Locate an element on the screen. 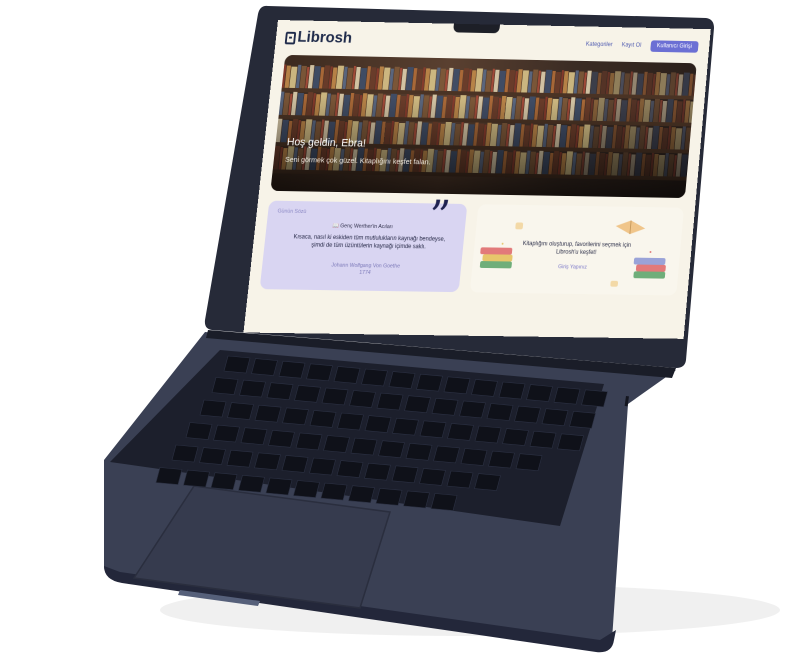 This screenshot has height=654, width=795. quote-marks-icon: ” is located at coordinates (439, 216).